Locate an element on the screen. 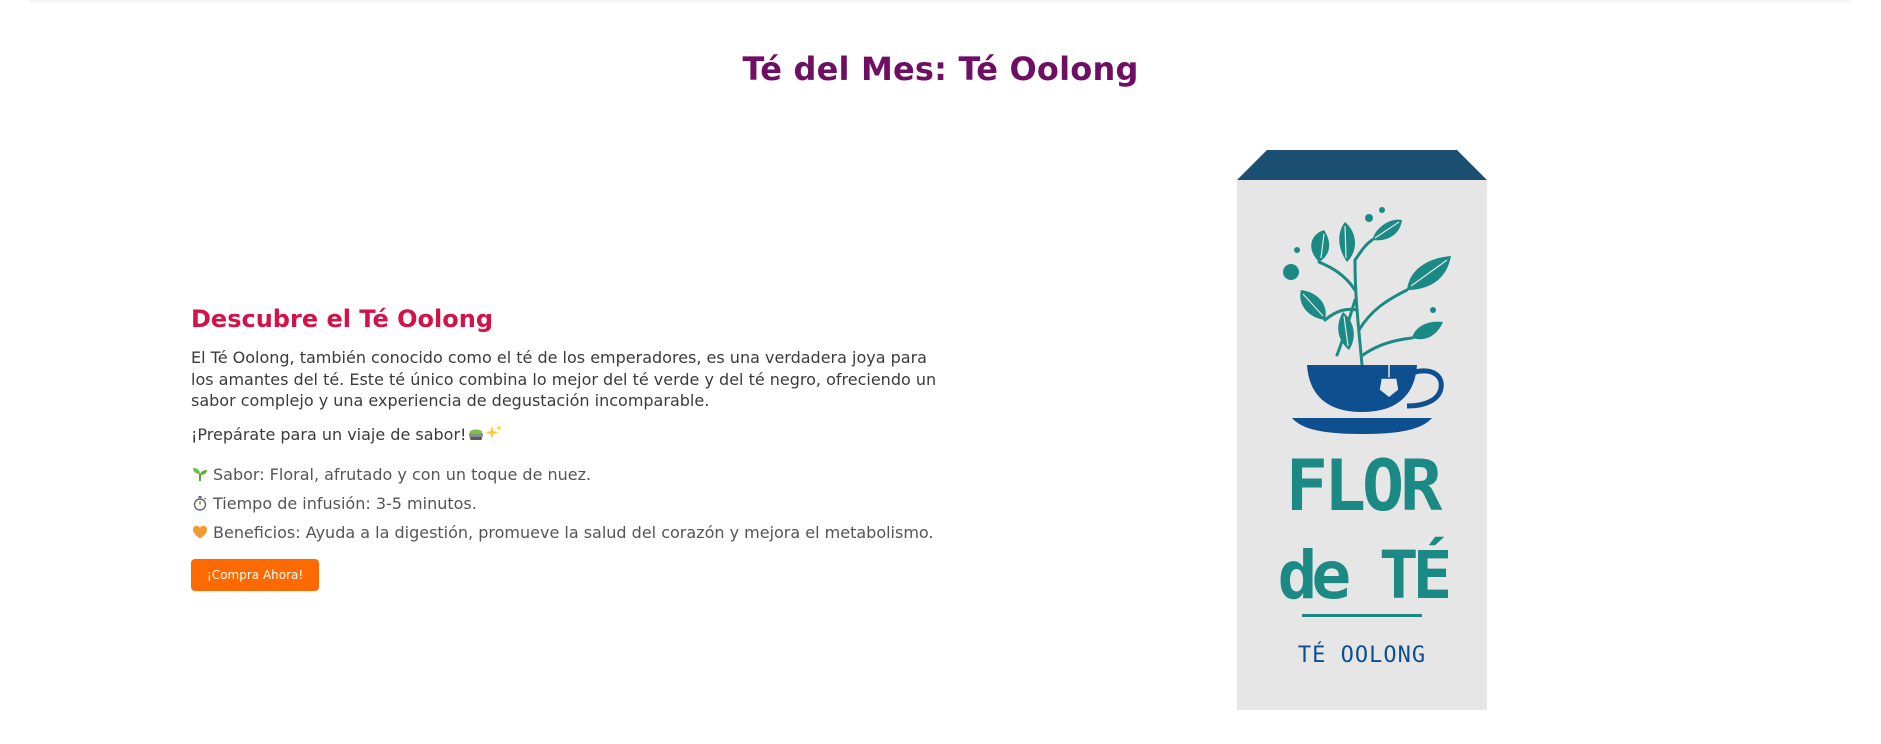 This screenshot has height=744, width=1881. buy-now-button: ¡Compra Ahora! is located at coordinates (255, 574).